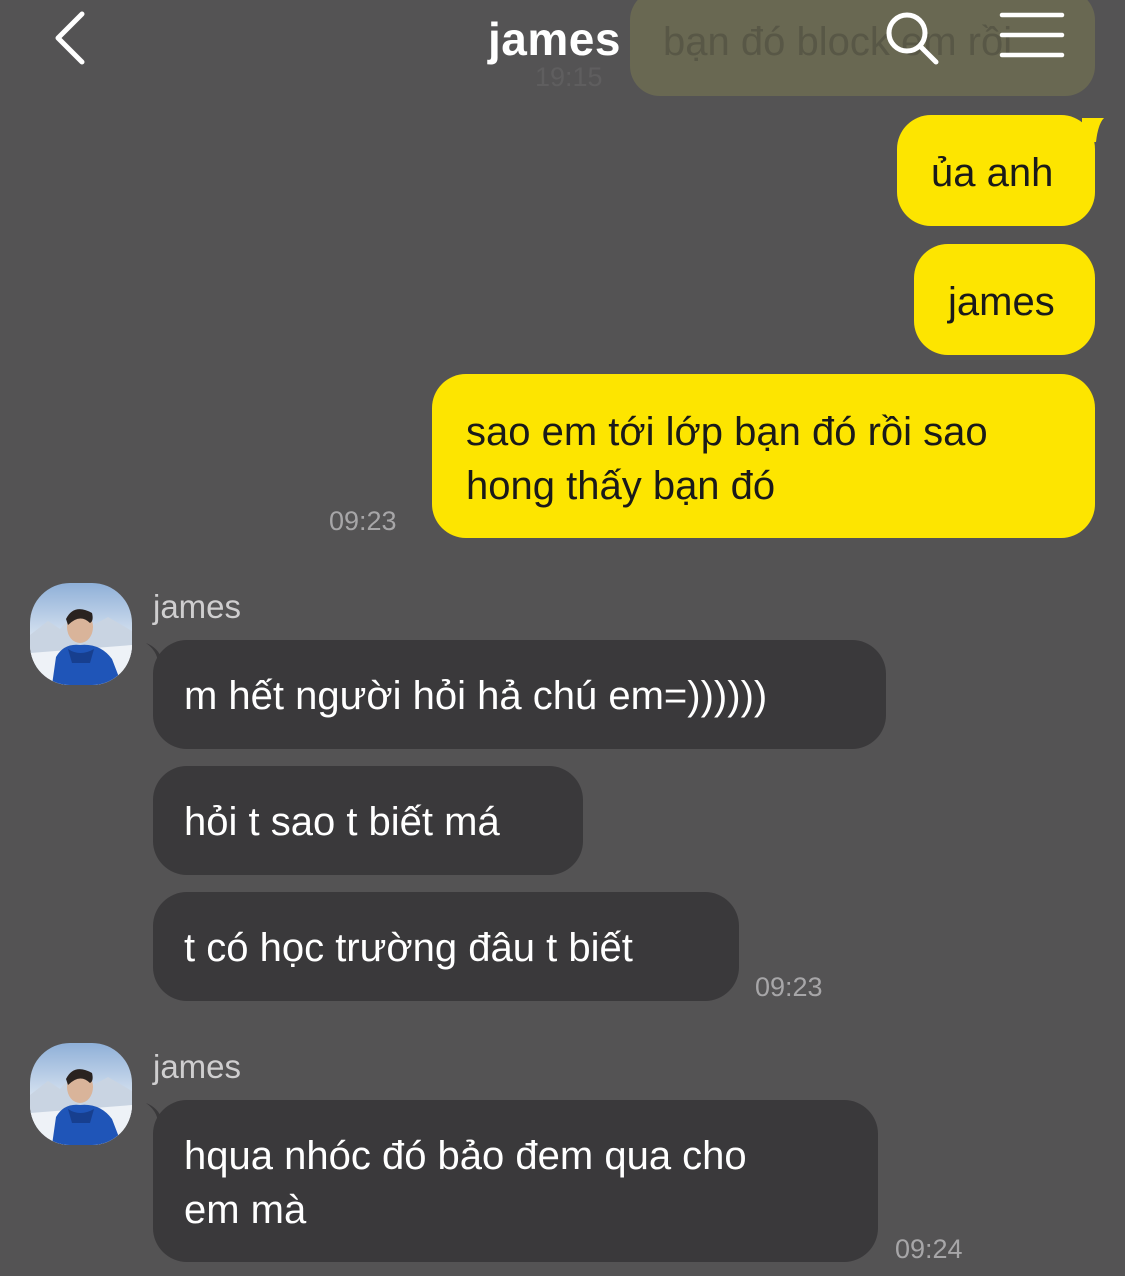 This screenshot has height=1276, width=1125. Describe the element at coordinates (569, 77) in the screenshot. I see `previous-message-time: 19:15` at that location.